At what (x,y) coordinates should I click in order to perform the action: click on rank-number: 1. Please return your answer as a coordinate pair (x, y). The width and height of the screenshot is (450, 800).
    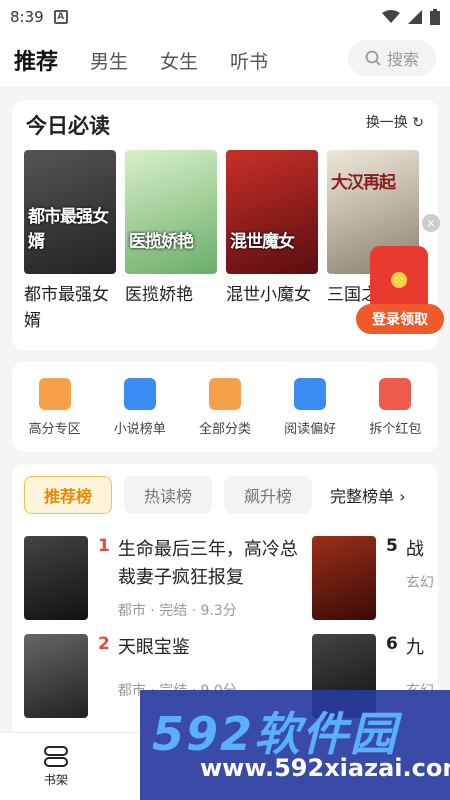
    Looking at the image, I should click on (104, 546).